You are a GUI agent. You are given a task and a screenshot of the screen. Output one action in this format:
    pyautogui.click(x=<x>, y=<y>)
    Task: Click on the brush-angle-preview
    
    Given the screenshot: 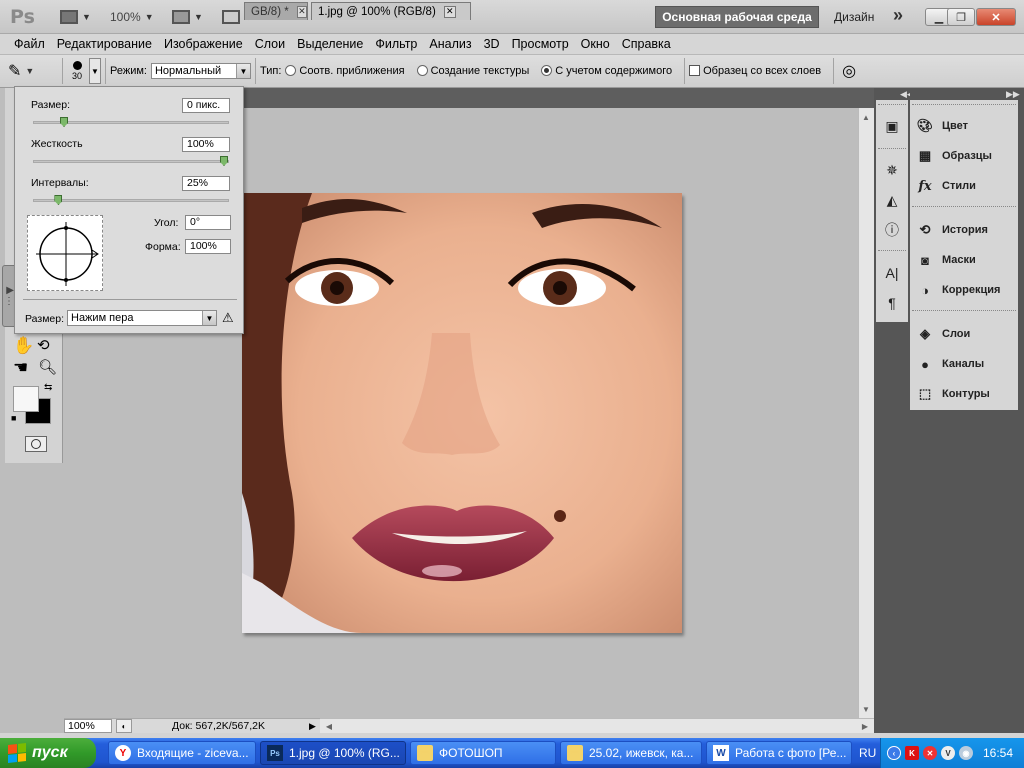 What is the action you would take?
    pyautogui.click(x=65, y=253)
    